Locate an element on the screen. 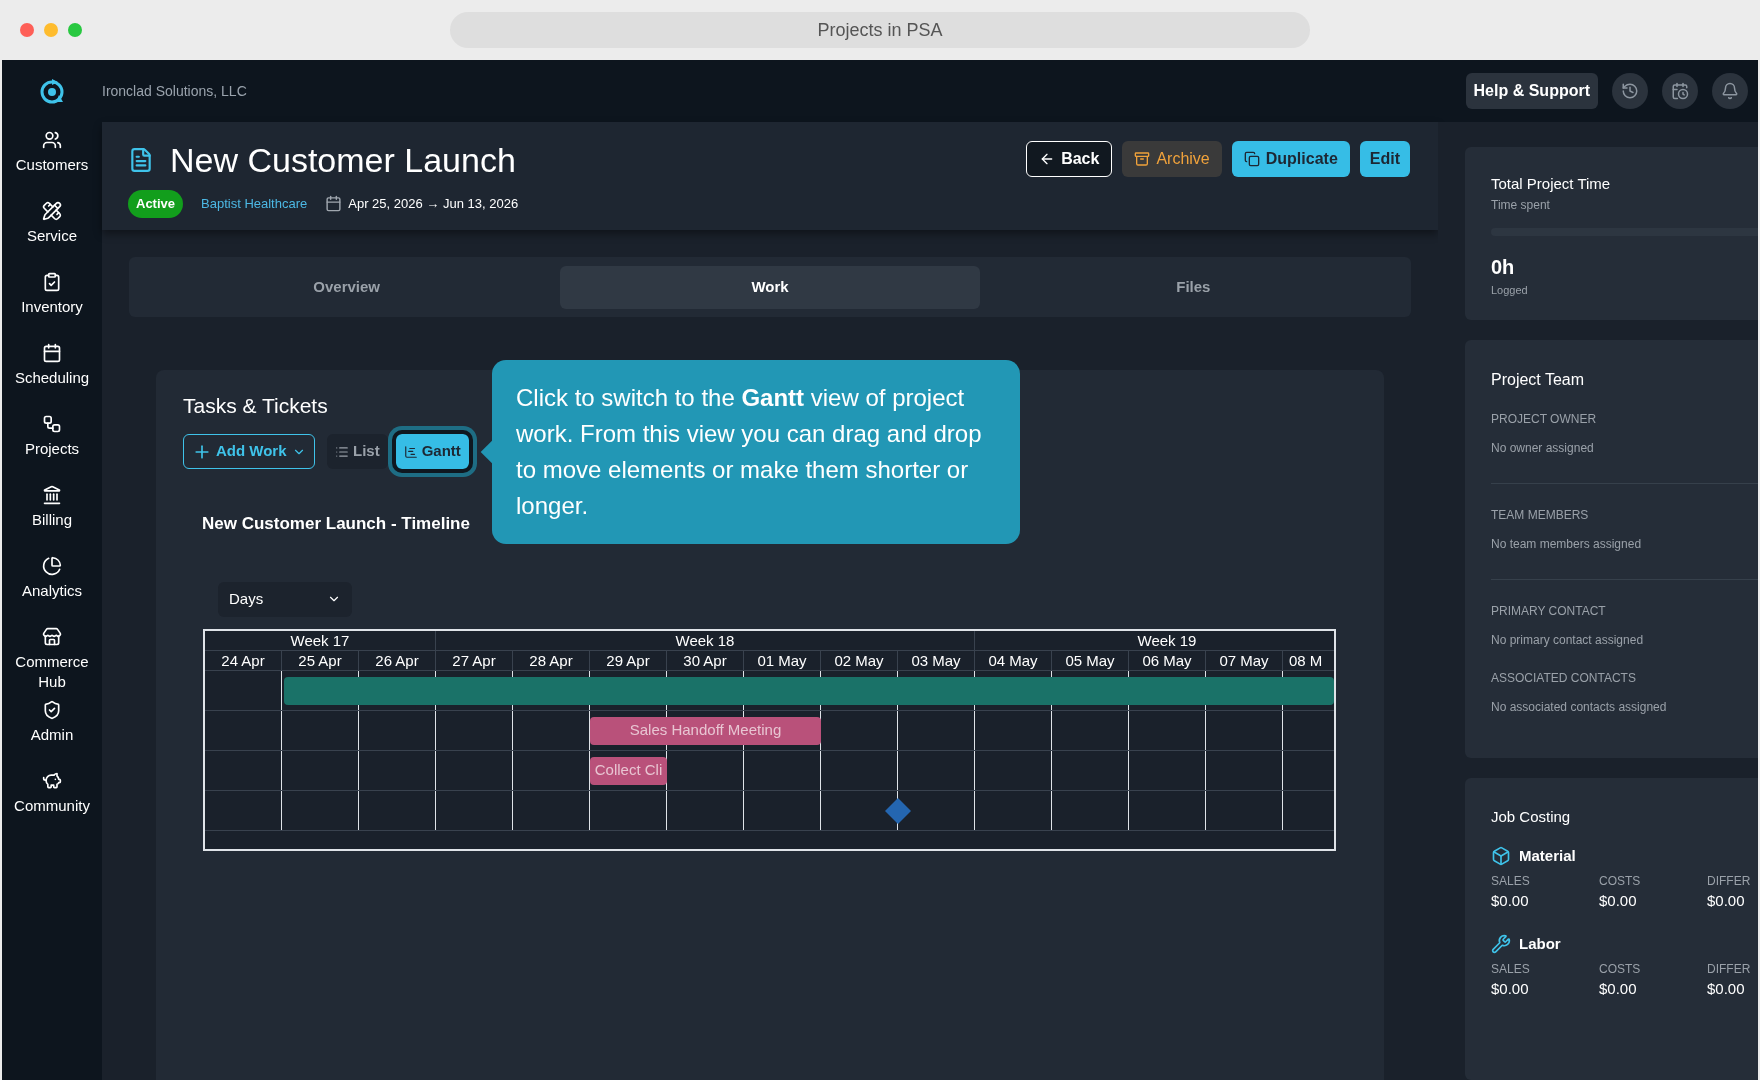 This screenshot has width=1760, height=1080. cost-group-name: Material is located at coordinates (1547, 855).